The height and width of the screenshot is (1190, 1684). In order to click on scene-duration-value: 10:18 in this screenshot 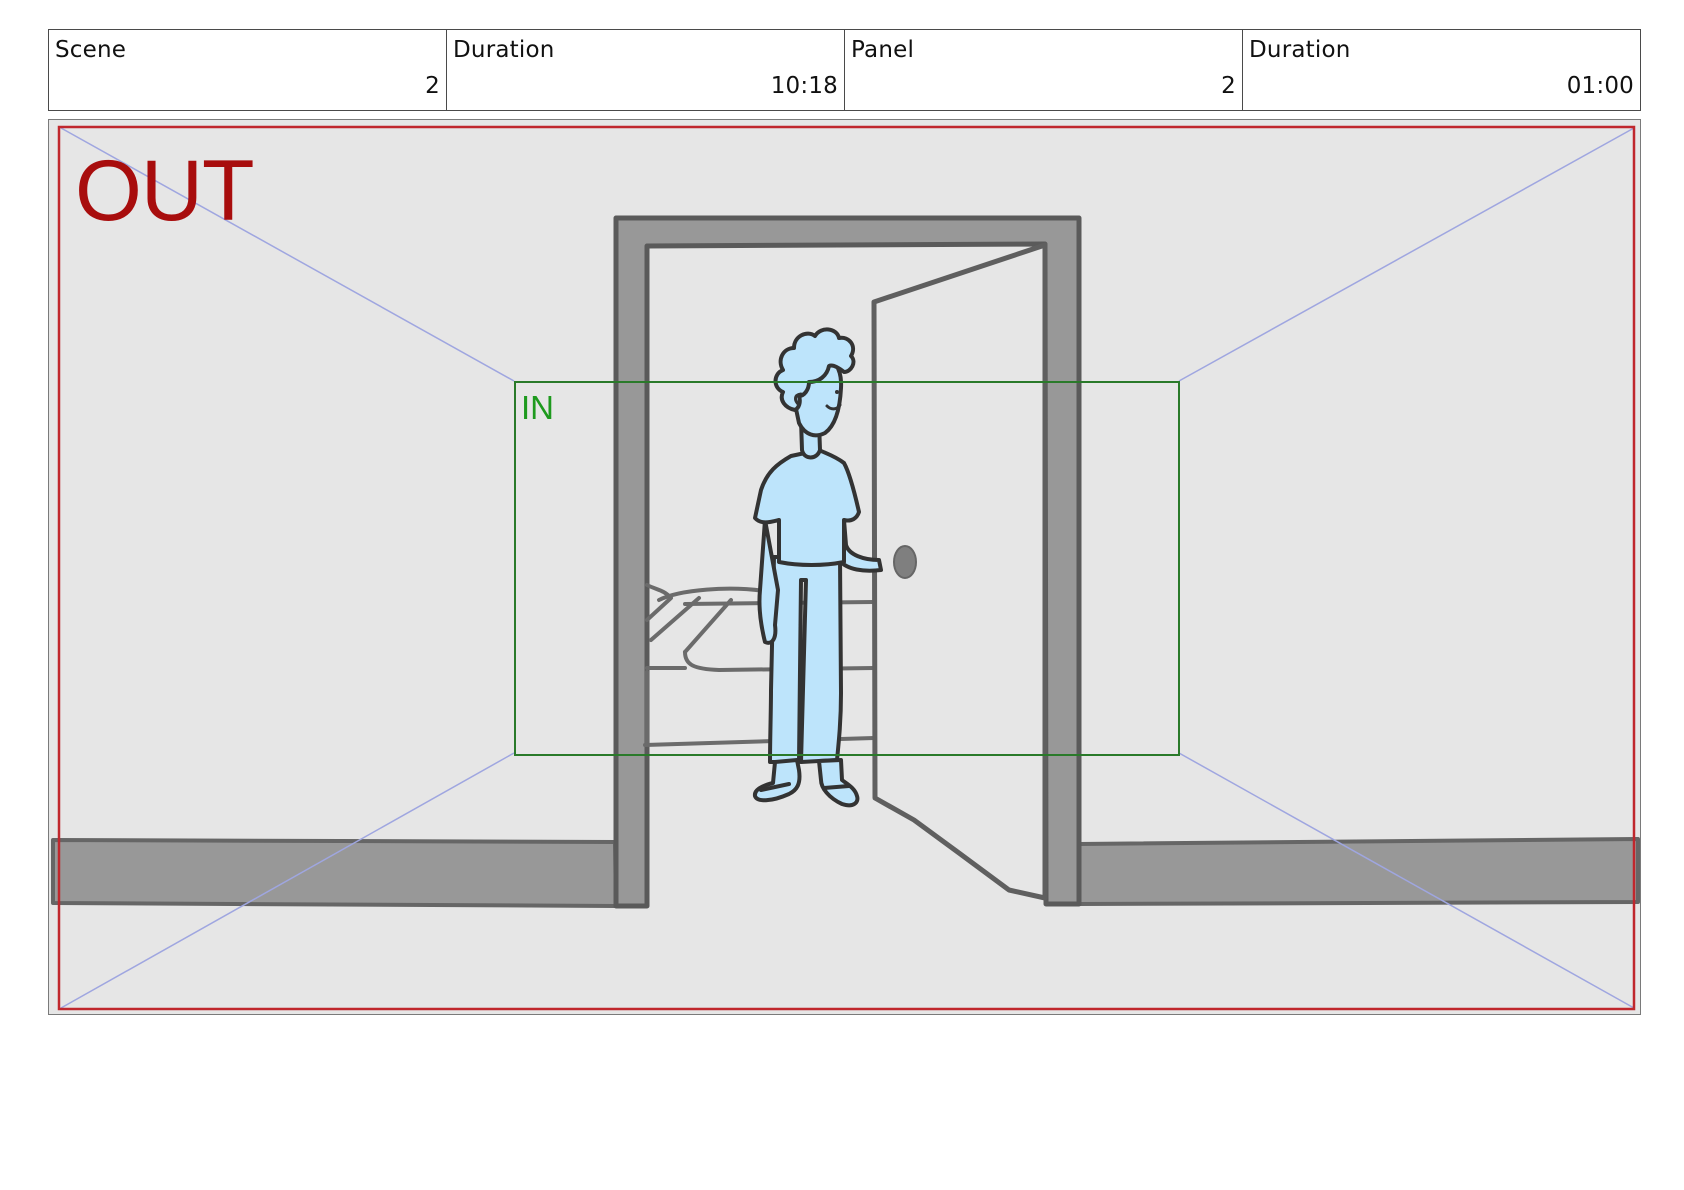, I will do `click(804, 86)`.